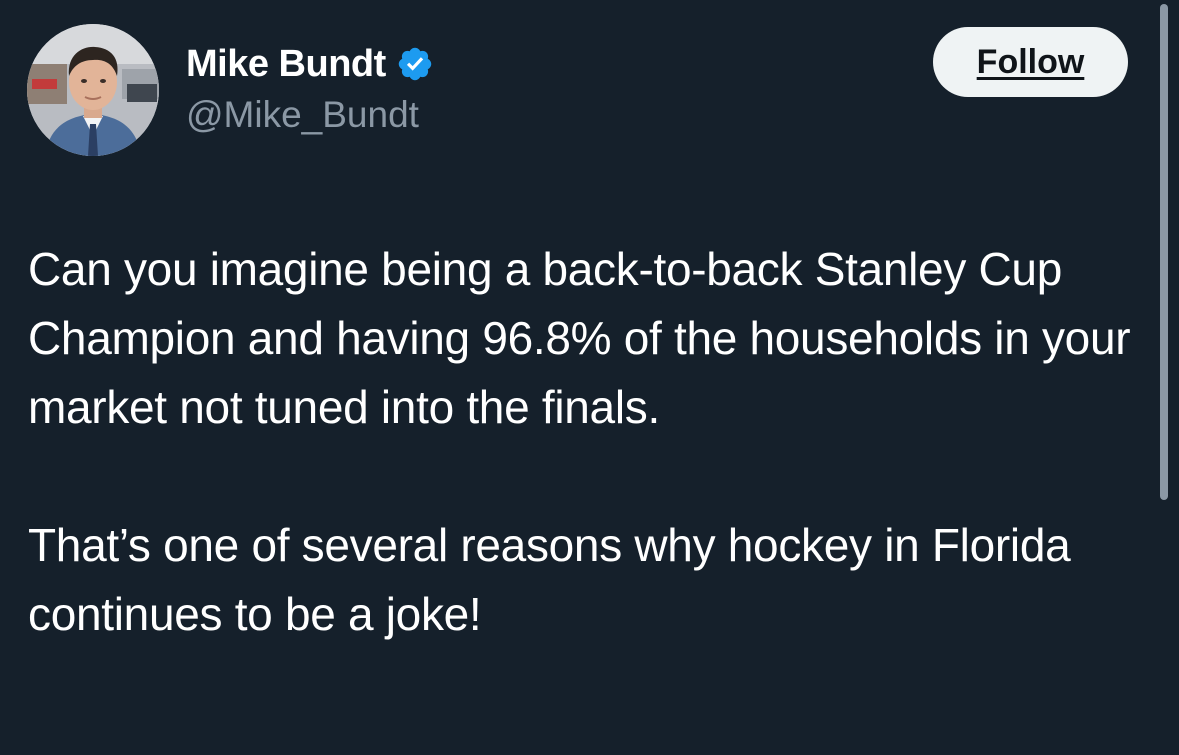 This screenshot has height=755, width=1179. Describe the element at coordinates (1030, 62) in the screenshot. I see `follow-button: Follow` at that location.